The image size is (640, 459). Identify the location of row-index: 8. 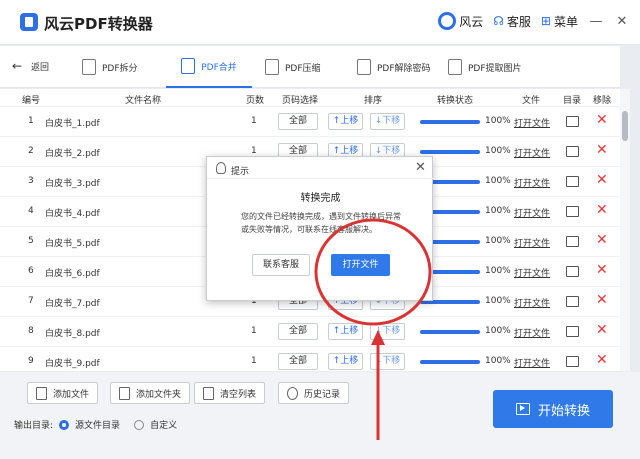
(31, 331).